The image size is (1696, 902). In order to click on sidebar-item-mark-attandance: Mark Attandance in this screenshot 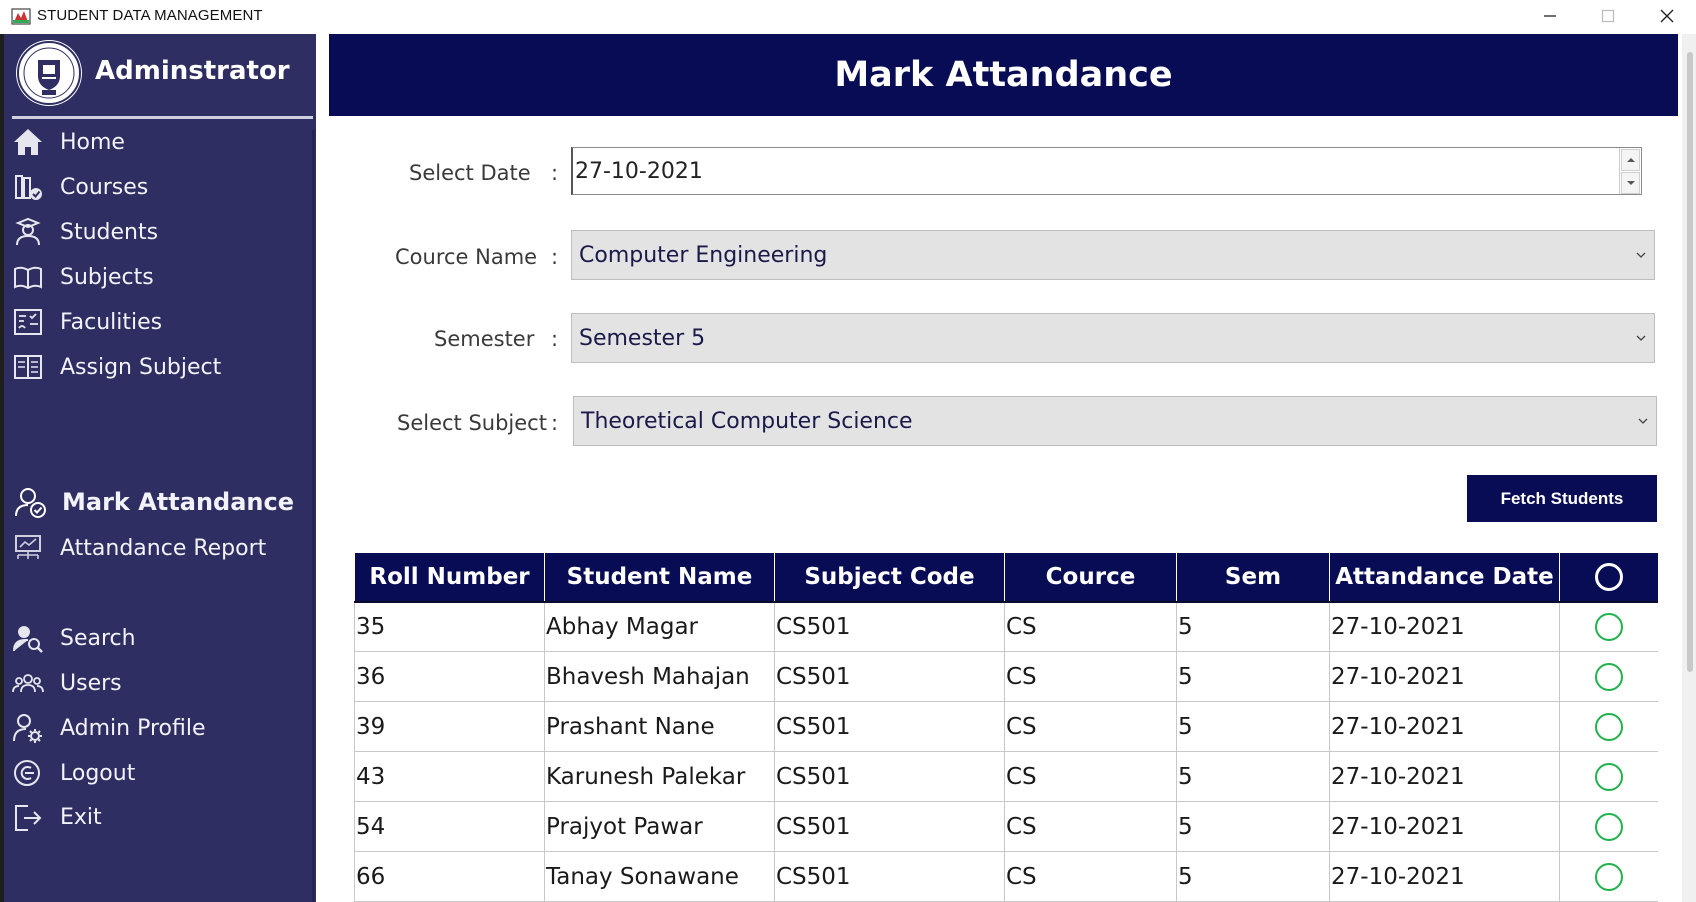, I will do `click(154, 502)`.